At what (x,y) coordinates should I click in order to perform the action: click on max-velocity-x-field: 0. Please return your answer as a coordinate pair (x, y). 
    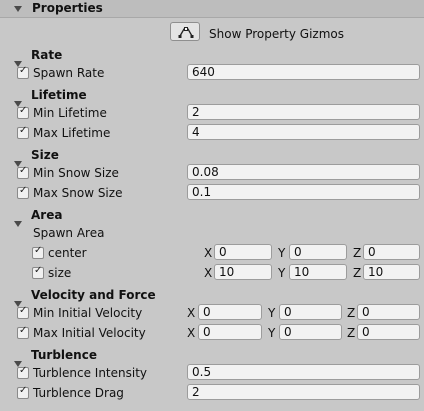
    Looking at the image, I should click on (230, 332).